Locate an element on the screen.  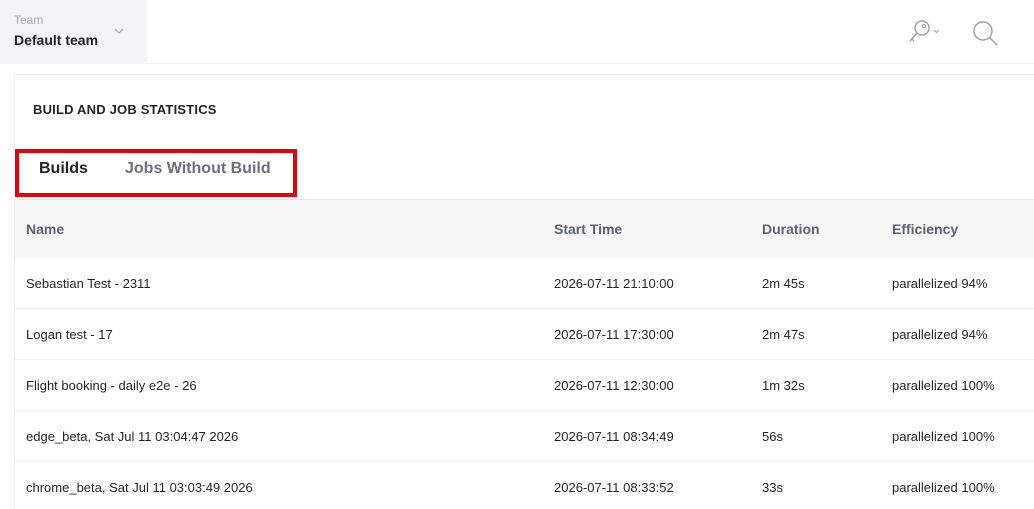
column-header-start-time: Start Time is located at coordinates (588, 229).